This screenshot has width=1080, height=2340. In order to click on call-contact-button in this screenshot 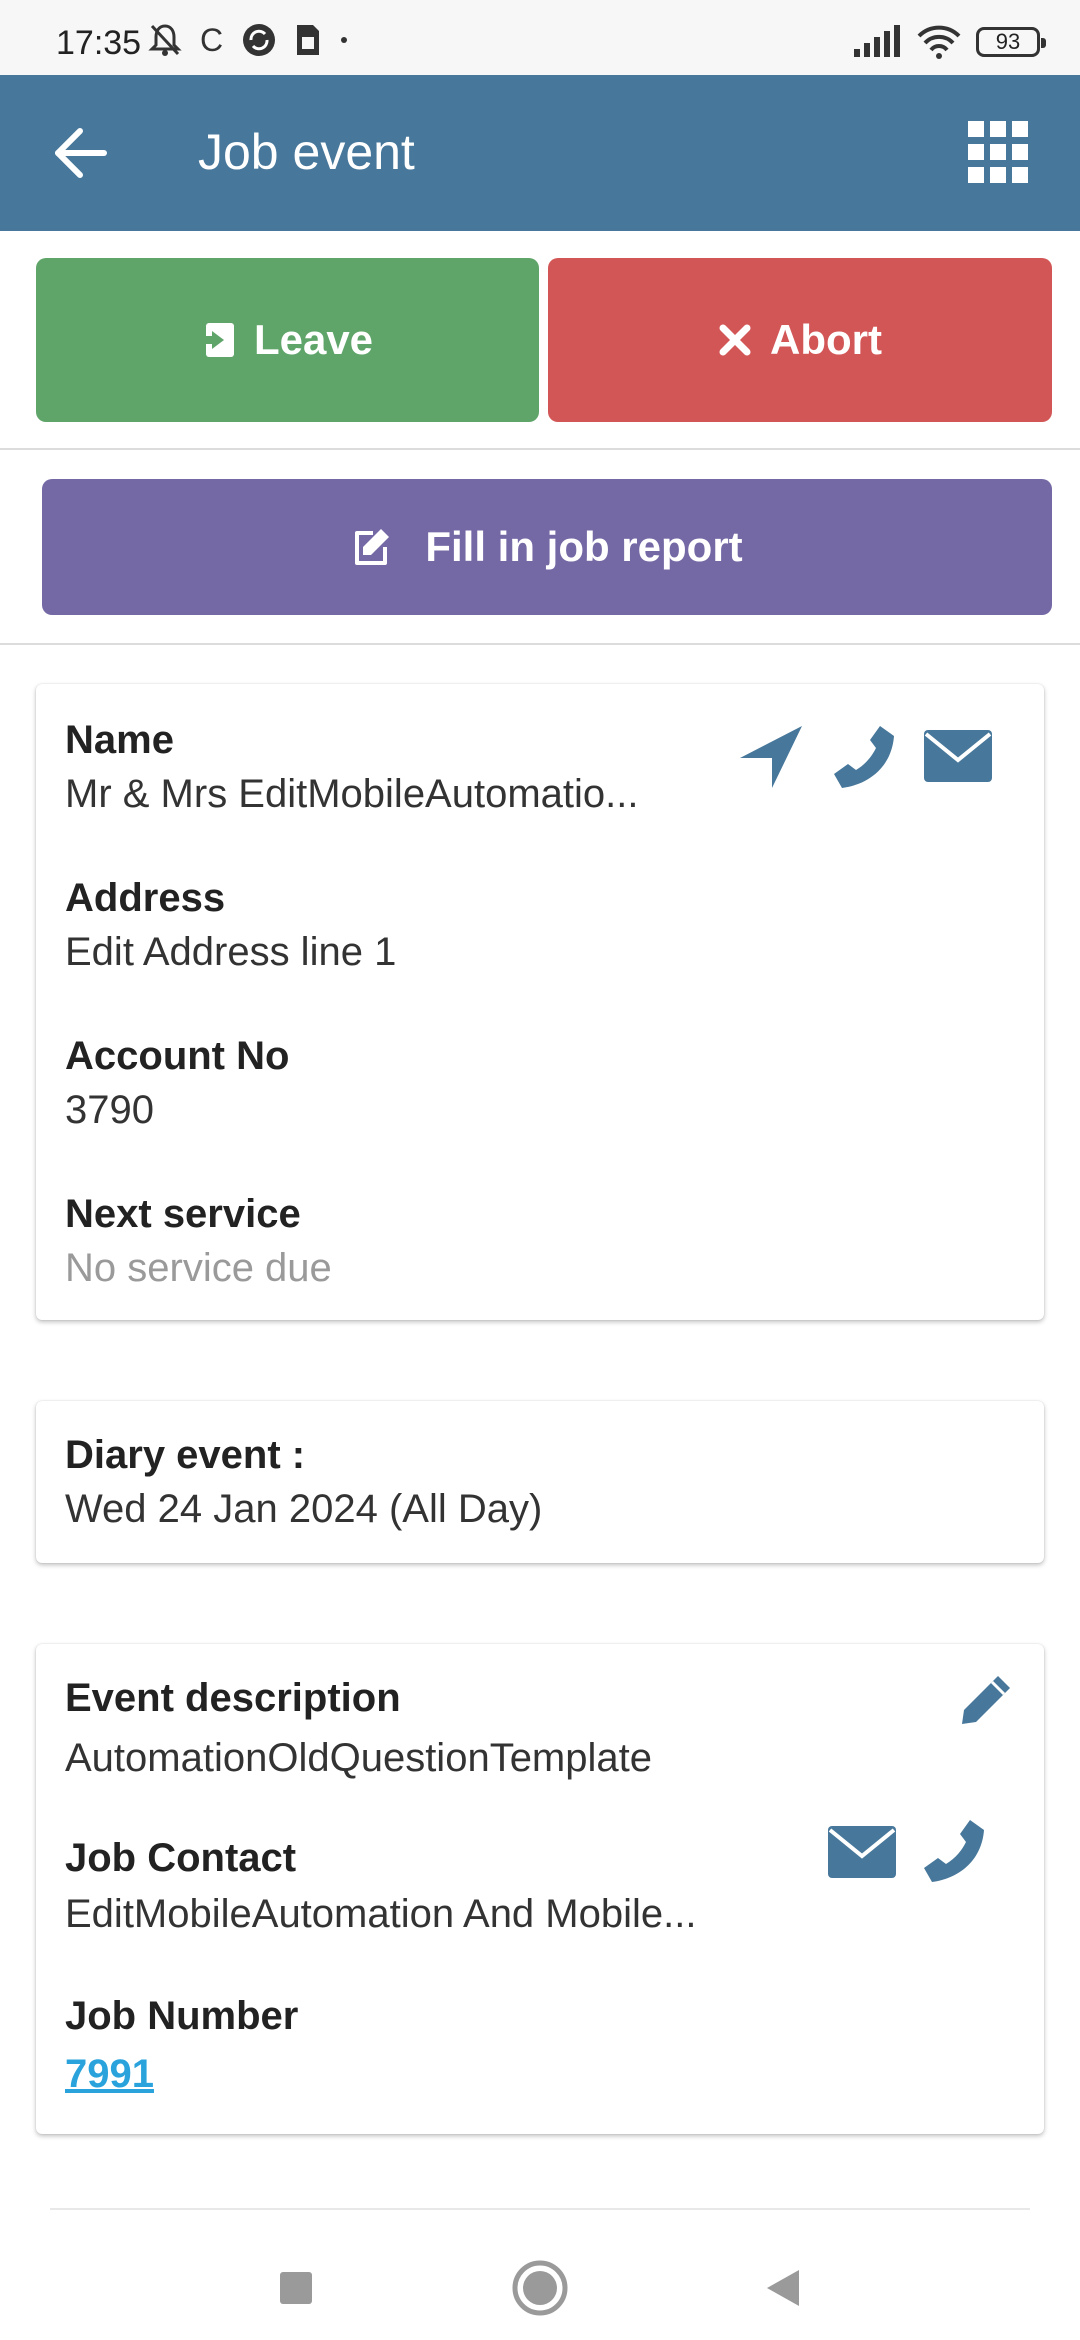, I will do `click(955, 1851)`.